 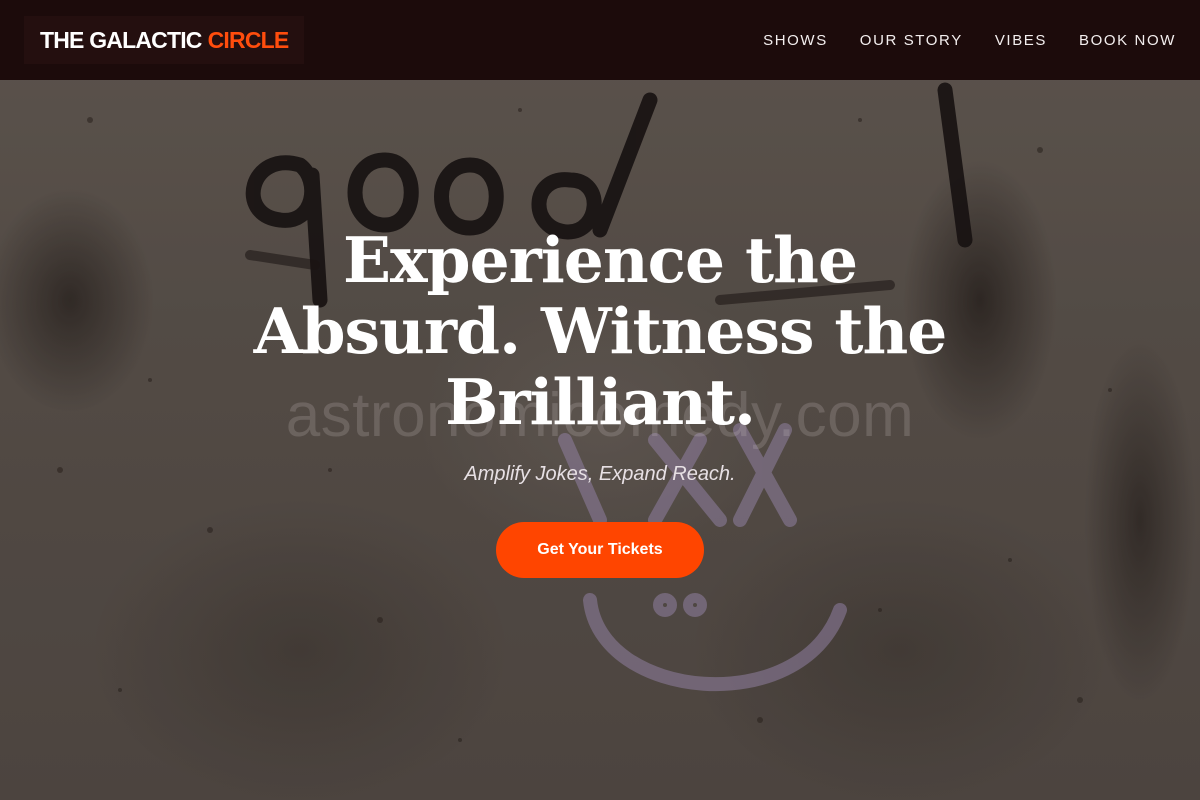 I want to click on brand-logo: THE GALACTIC CIRCLE, so click(x=164, y=40).